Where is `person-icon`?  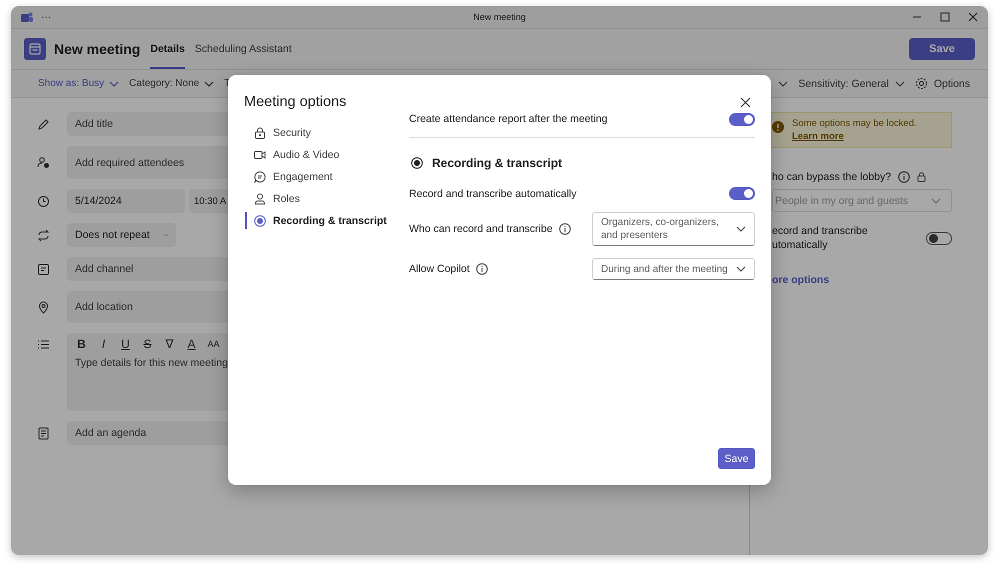 person-icon is located at coordinates (260, 198).